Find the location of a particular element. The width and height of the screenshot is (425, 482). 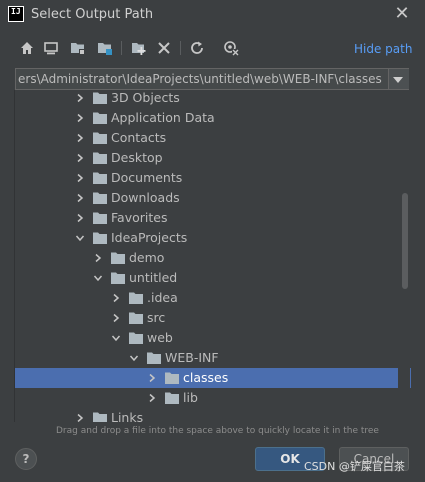

module-folder-icon is located at coordinates (105, 48).